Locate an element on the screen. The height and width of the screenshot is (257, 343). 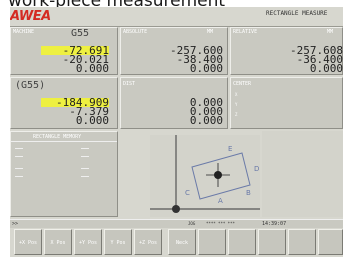
diagram-label-c: C is located at coordinates (187, 193).